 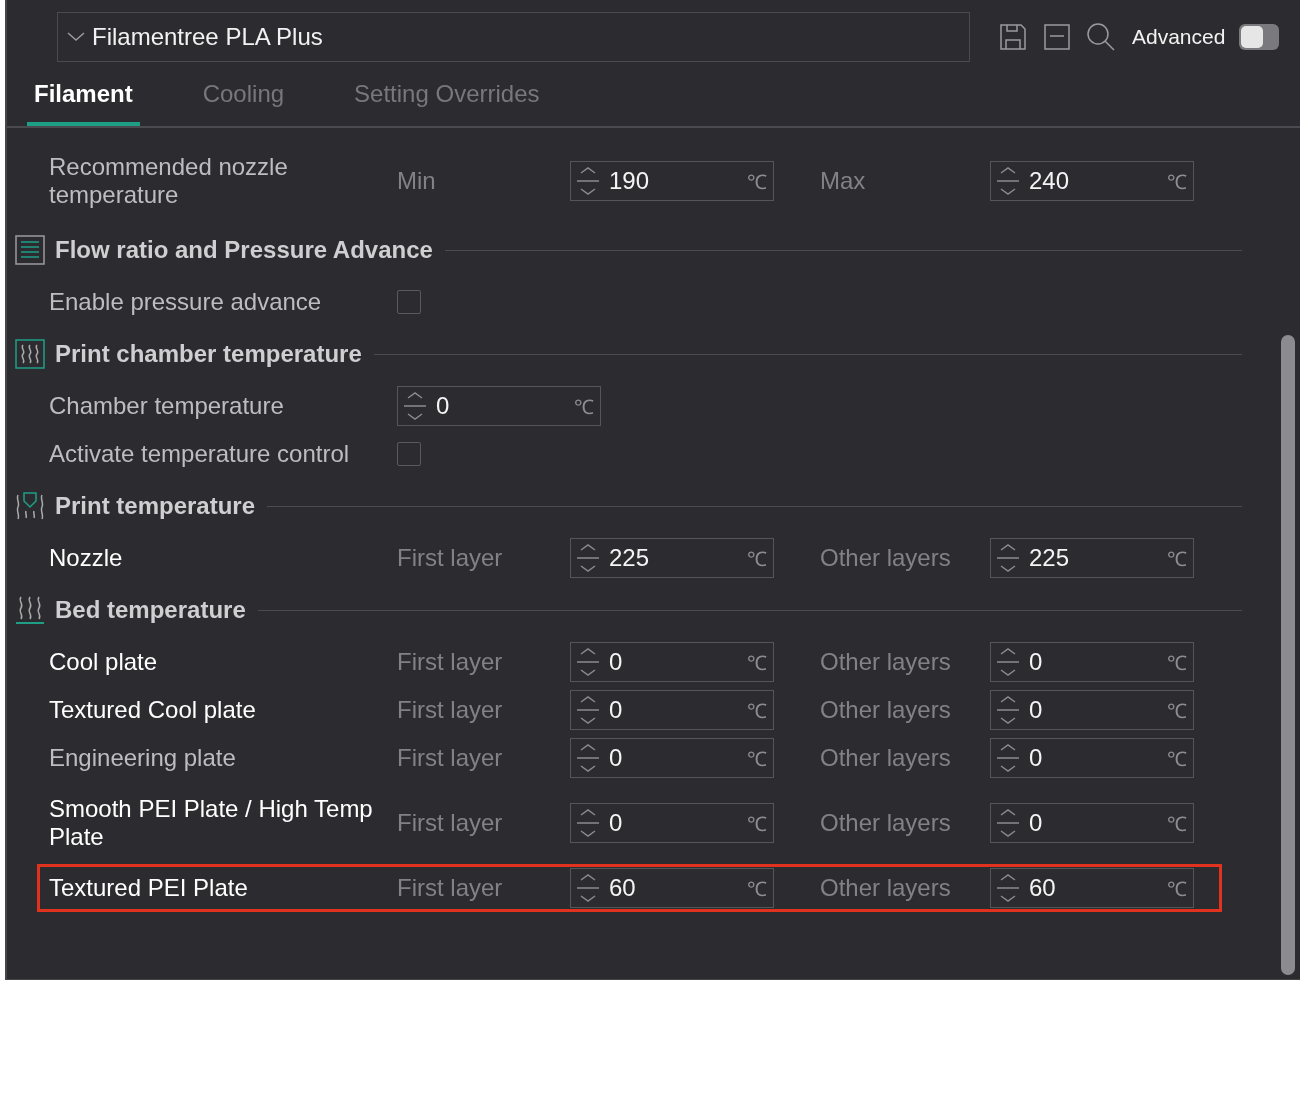 I want to click on section-title: Bed temperature, so click(x=150, y=610).